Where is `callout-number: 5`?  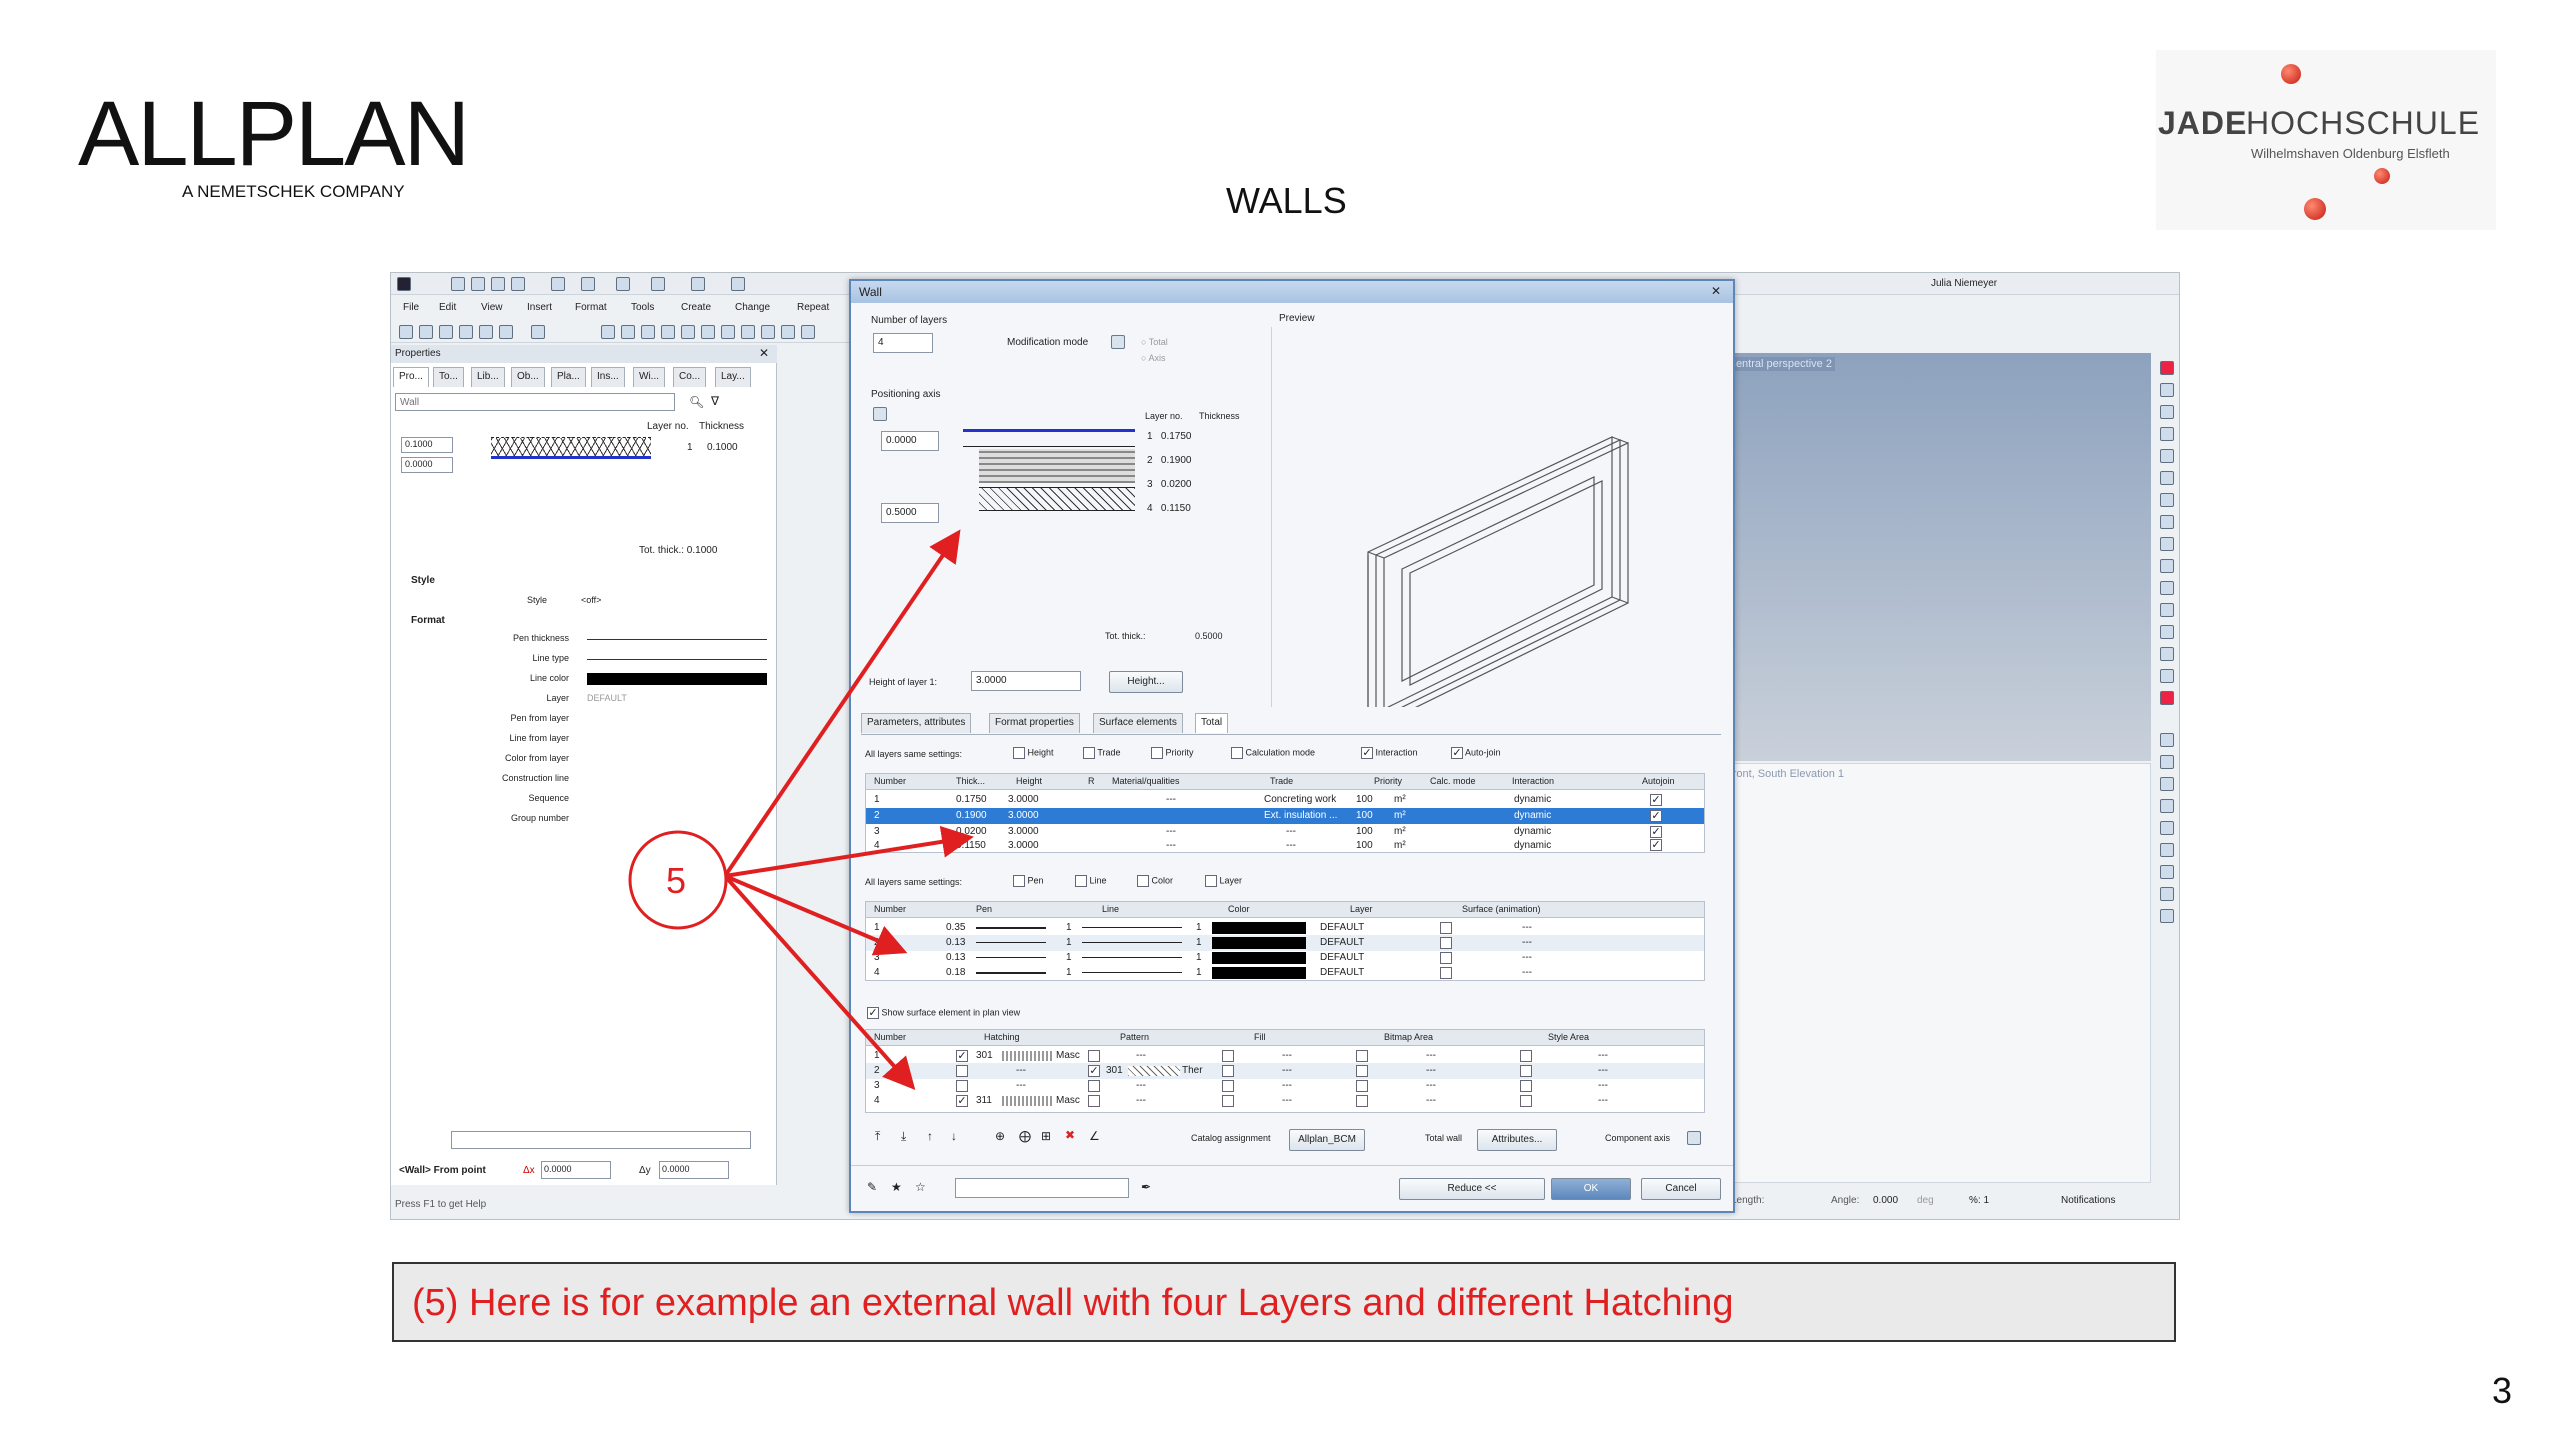 callout-number: 5 is located at coordinates (676, 880).